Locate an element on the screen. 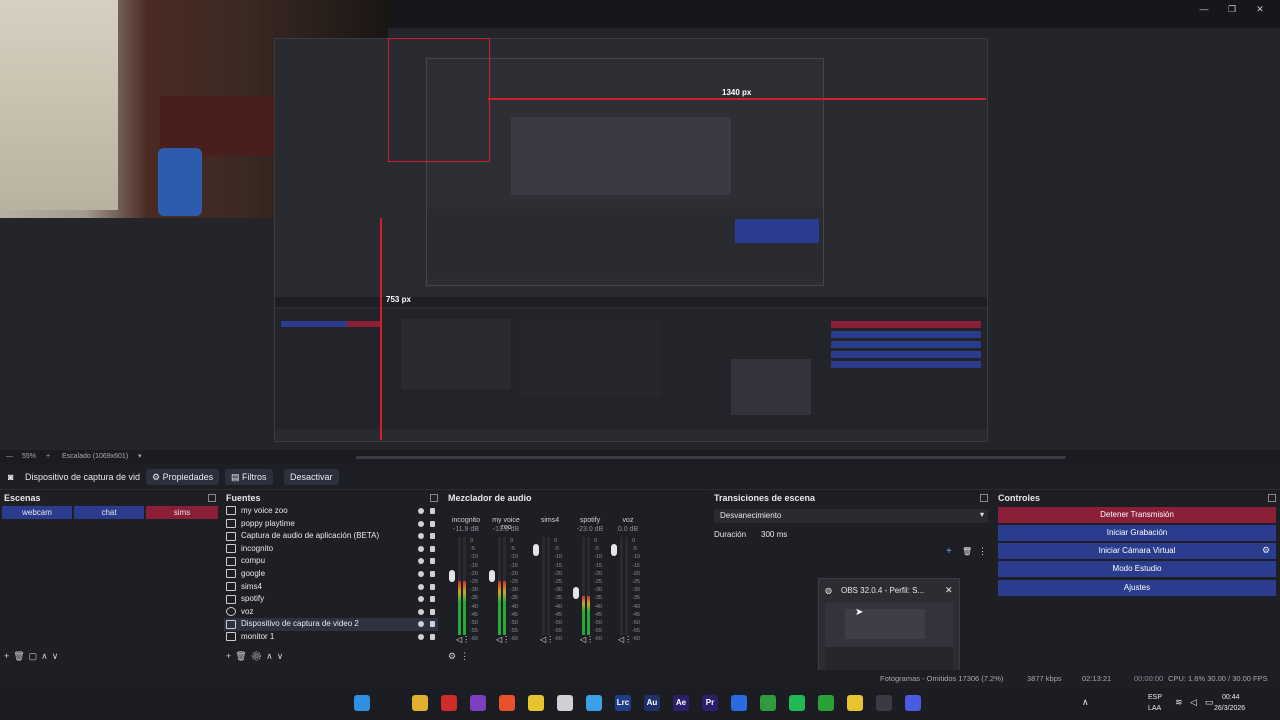  search-icon is located at coordinates (391, 703).